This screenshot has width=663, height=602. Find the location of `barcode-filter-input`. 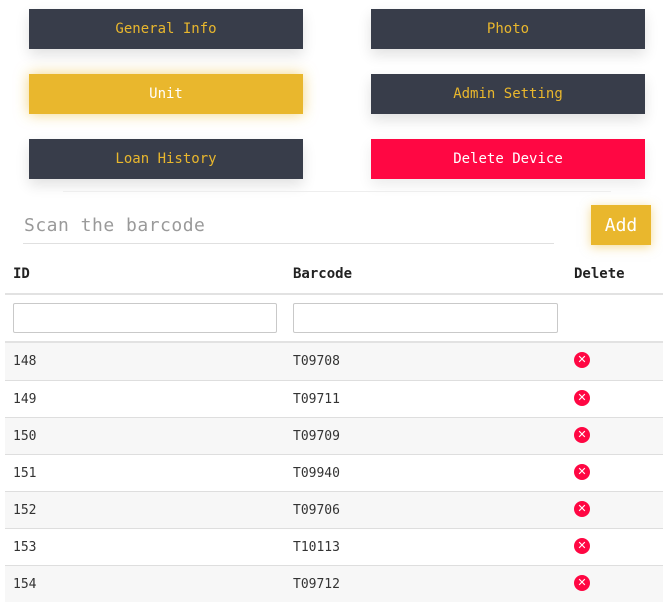

barcode-filter-input is located at coordinates (425, 318).